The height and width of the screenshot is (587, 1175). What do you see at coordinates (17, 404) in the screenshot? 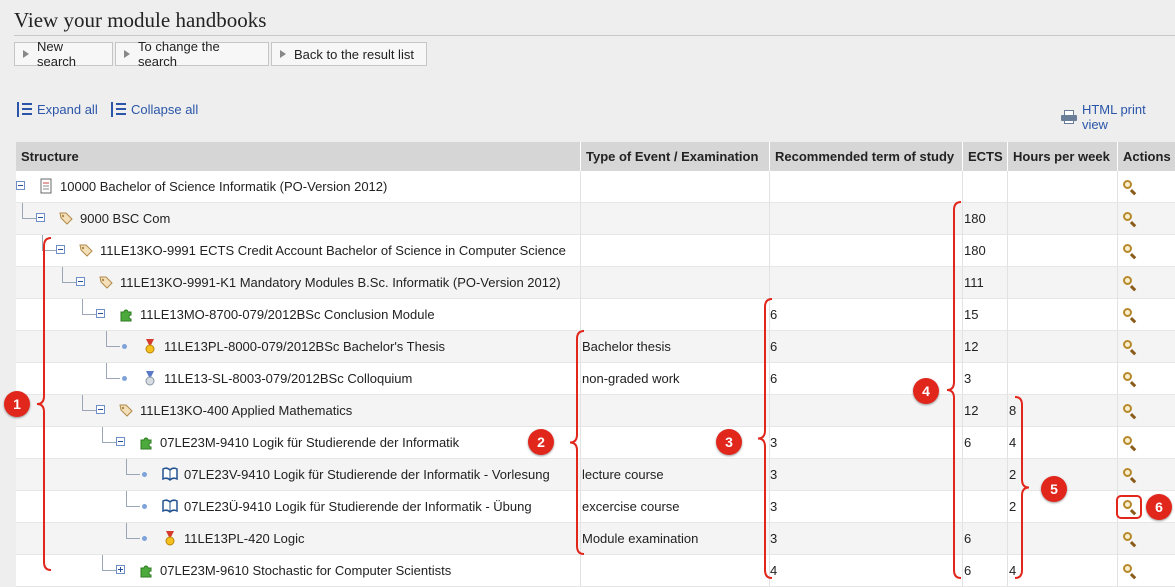
I see `annotation-badge: 1` at bounding box center [17, 404].